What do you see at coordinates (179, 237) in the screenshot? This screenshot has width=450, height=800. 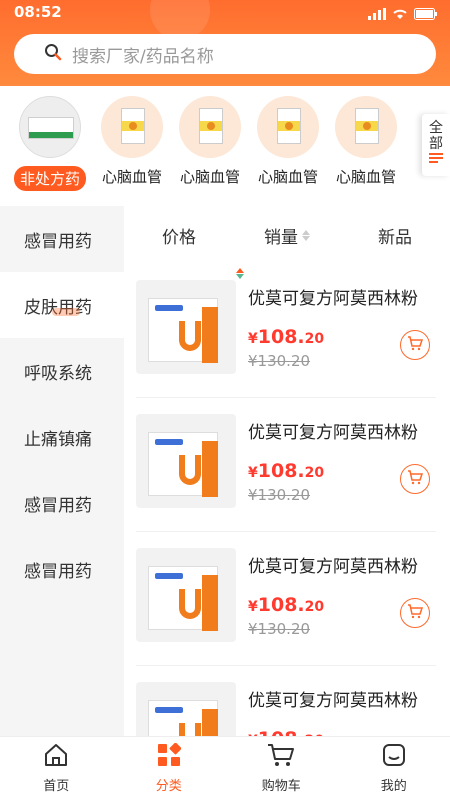 I see `sort-price-label: 价格` at bounding box center [179, 237].